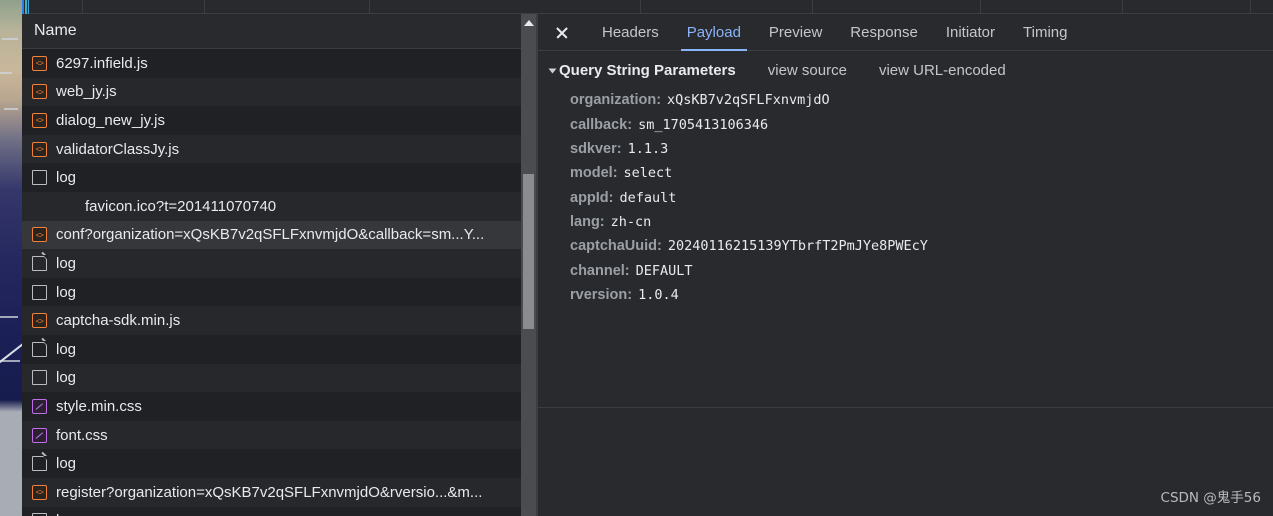 This screenshot has height=516, width=1273. What do you see at coordinates (587, 222) in the screenshot?
I see `query-parameter-key: lang:` at bounding box center [587, 222].